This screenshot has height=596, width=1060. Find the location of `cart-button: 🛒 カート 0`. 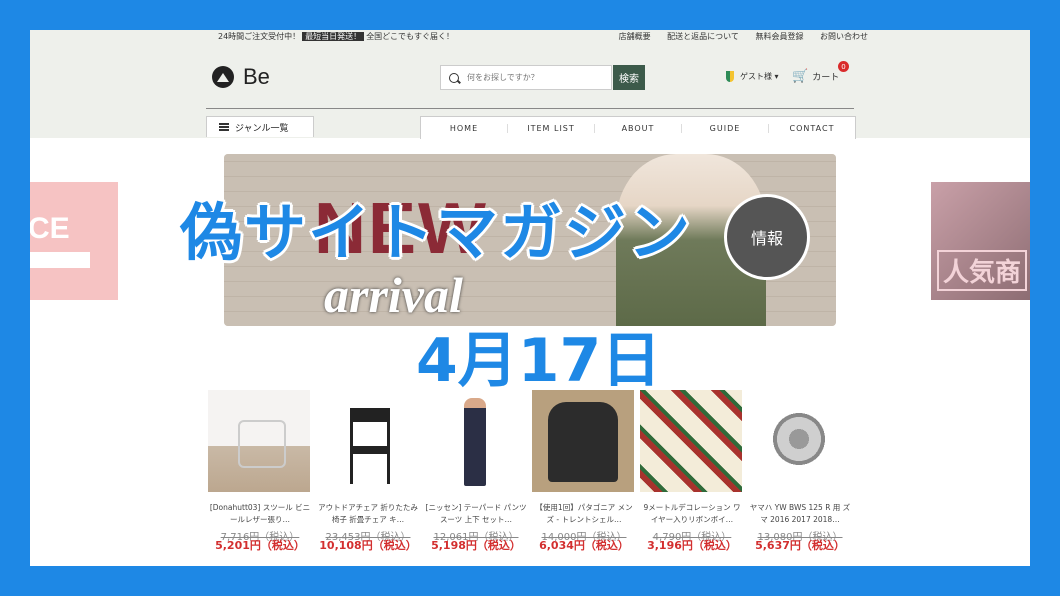

cart-button: 🛒 カート 0 is located at coordinates (820, 72).